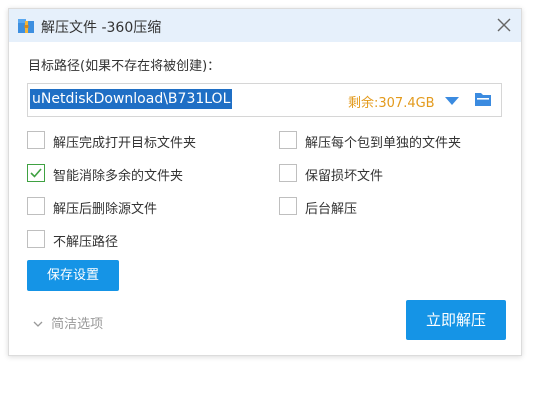  I want to click on checkbox-checked, so click(36, 173).